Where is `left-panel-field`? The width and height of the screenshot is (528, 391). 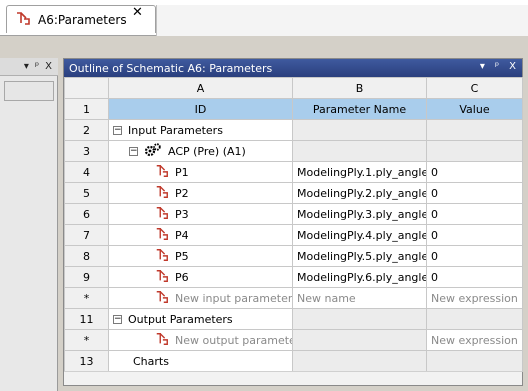 left-panel-field is located at coordinates (29, 91).